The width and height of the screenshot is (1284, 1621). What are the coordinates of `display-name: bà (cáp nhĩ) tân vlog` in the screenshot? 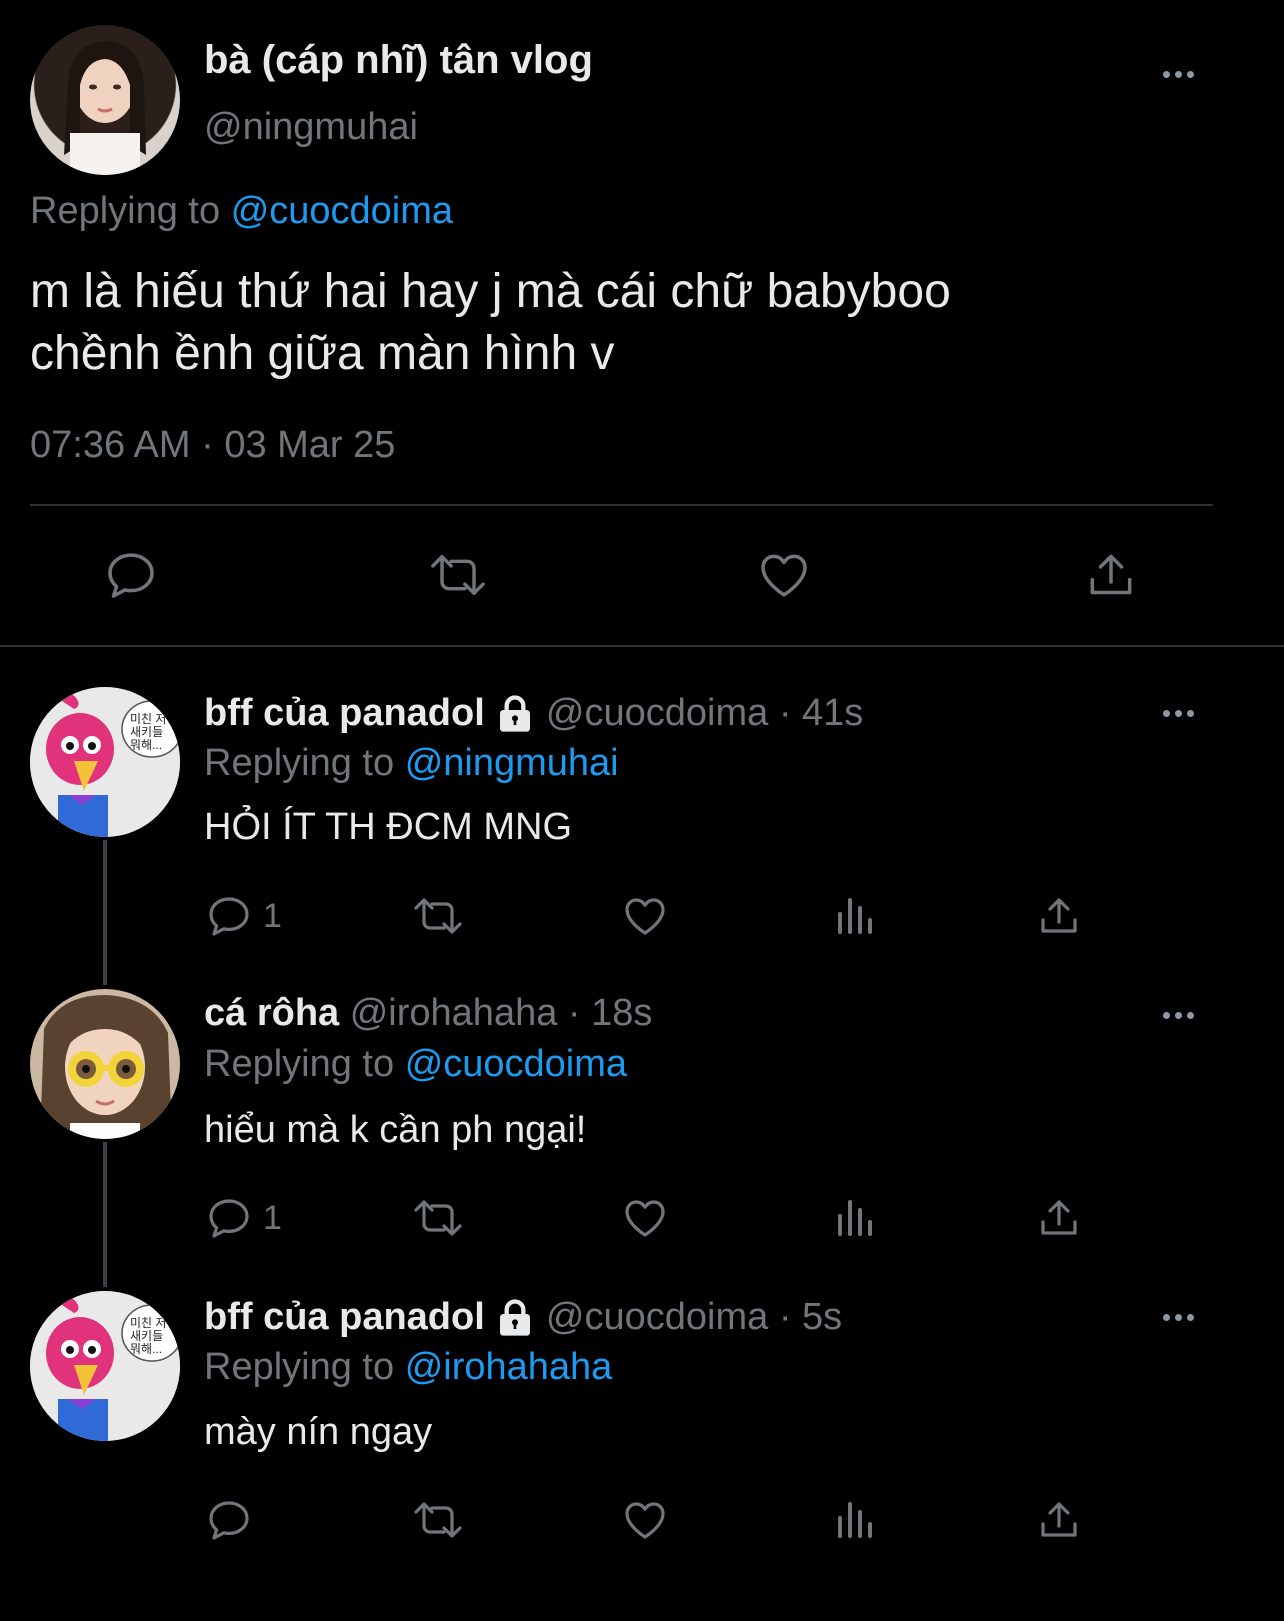 It's located at (398, 60).